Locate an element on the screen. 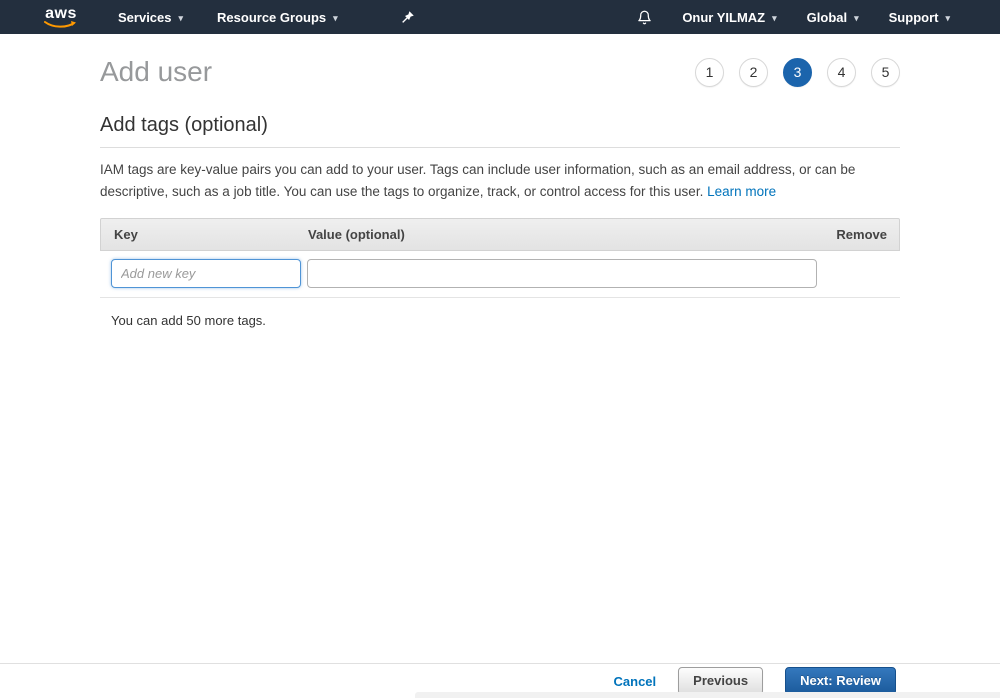  services-menu: Services ▾ is located at coordinates (150, 17).